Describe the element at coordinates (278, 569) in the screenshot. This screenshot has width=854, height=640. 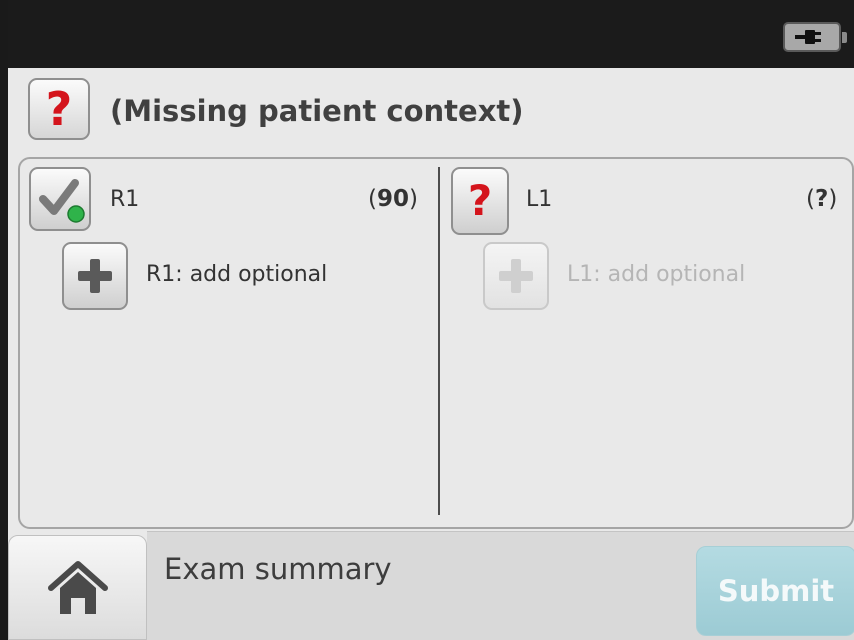
I see `exam-summary-label: Exam summary` at that location.